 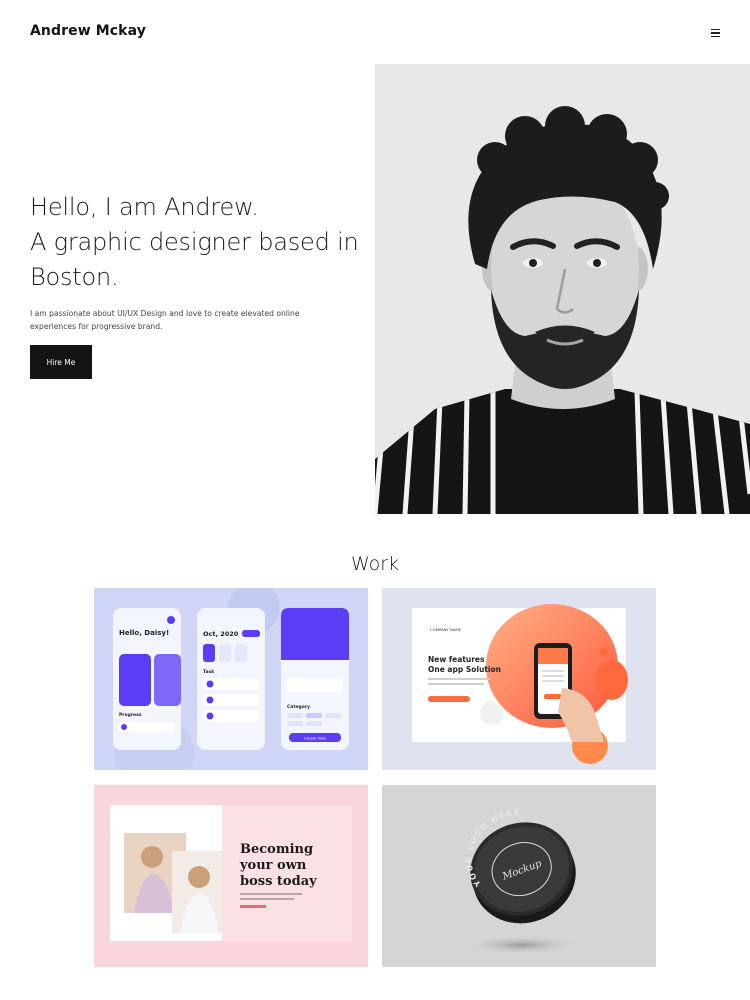 I want to click on task-app-greeting: Hello, Daisy!, so click(x=144, y=633).